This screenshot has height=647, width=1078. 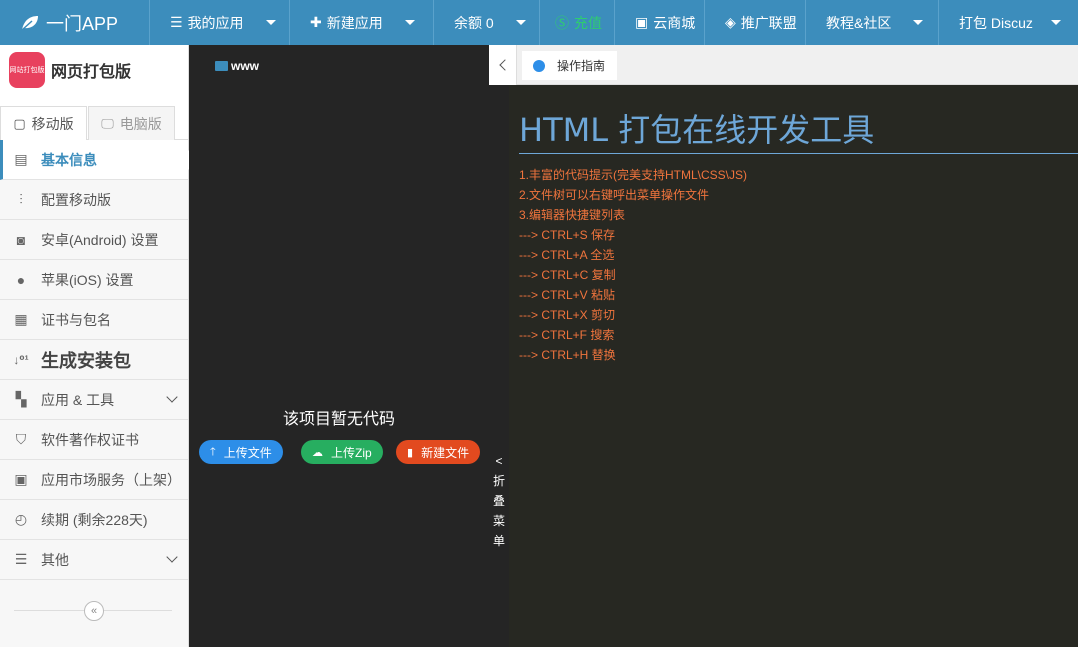 What do you see at coordinates (76, 199) in the screenshot?
I see `sidebar-item-label: 配置移动版` at bounding box center [76, 199].